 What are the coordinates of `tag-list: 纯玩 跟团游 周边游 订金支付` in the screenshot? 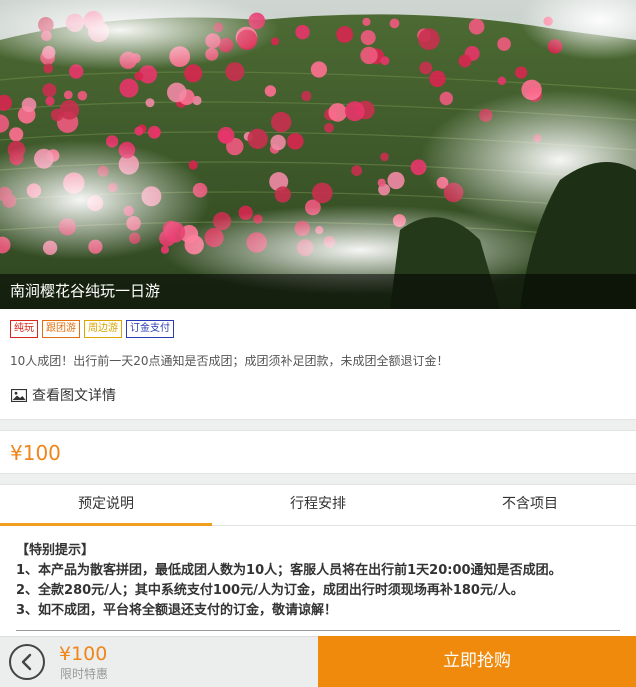 It's located at (92, 329).